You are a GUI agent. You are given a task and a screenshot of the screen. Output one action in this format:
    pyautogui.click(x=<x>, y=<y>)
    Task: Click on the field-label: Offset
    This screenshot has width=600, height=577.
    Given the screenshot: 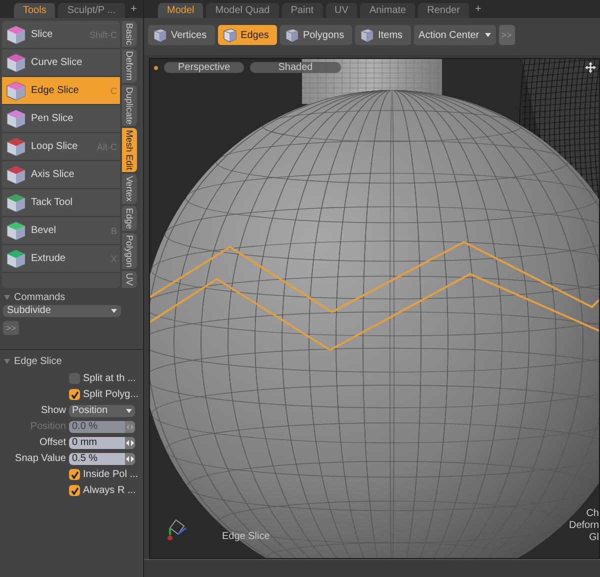 What is the action you would take?
    pyautogui.click(x=52, y=442)
    